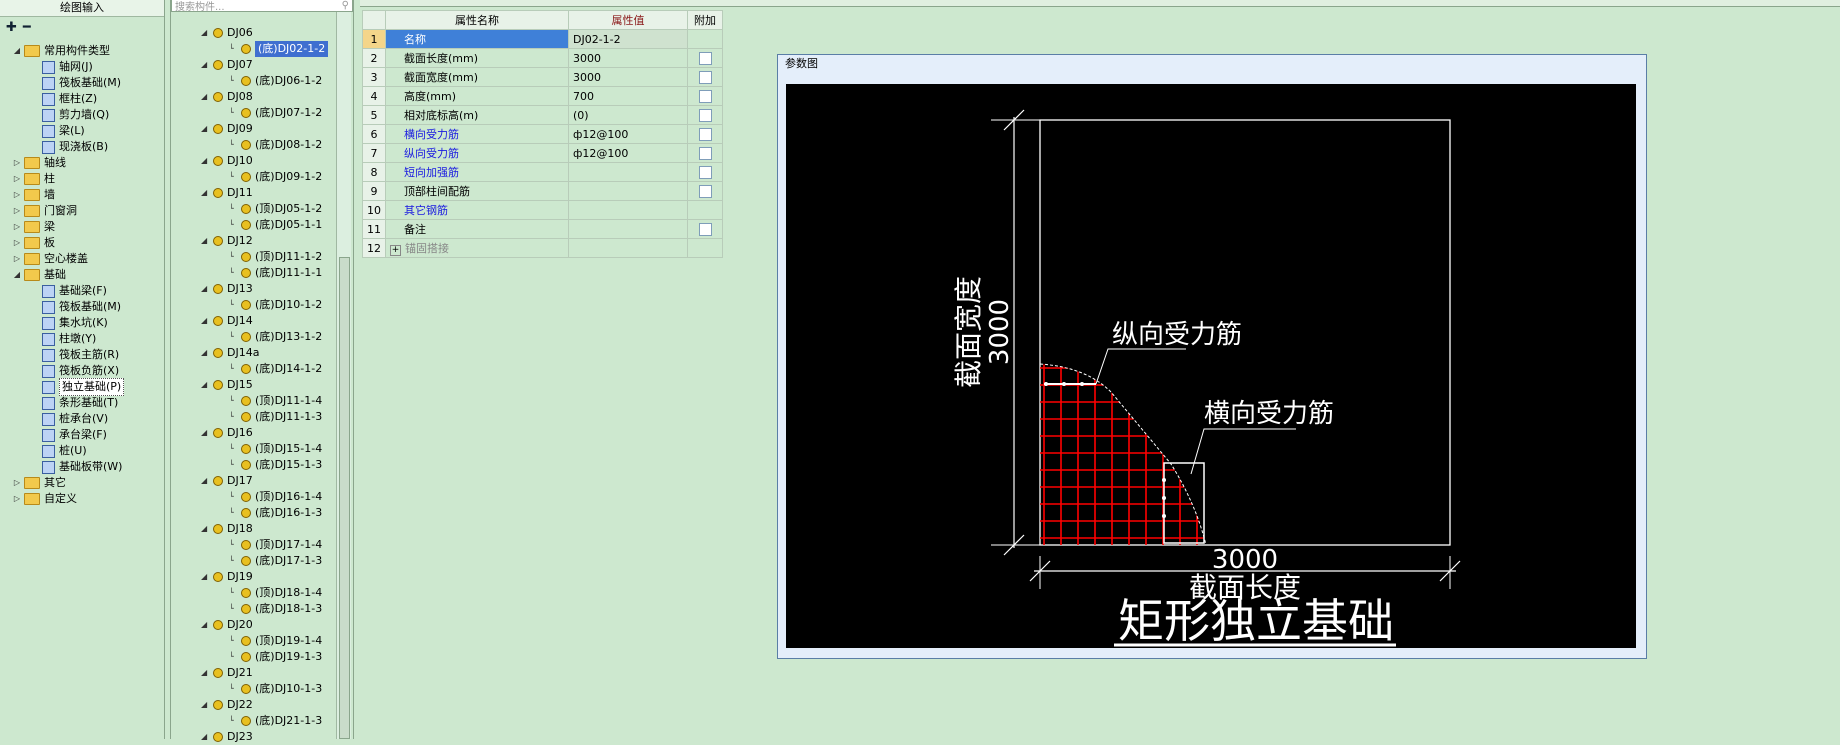 The image size is (1840, 745). I want to click on expand-all-icon: ✚, so click(11, 27).